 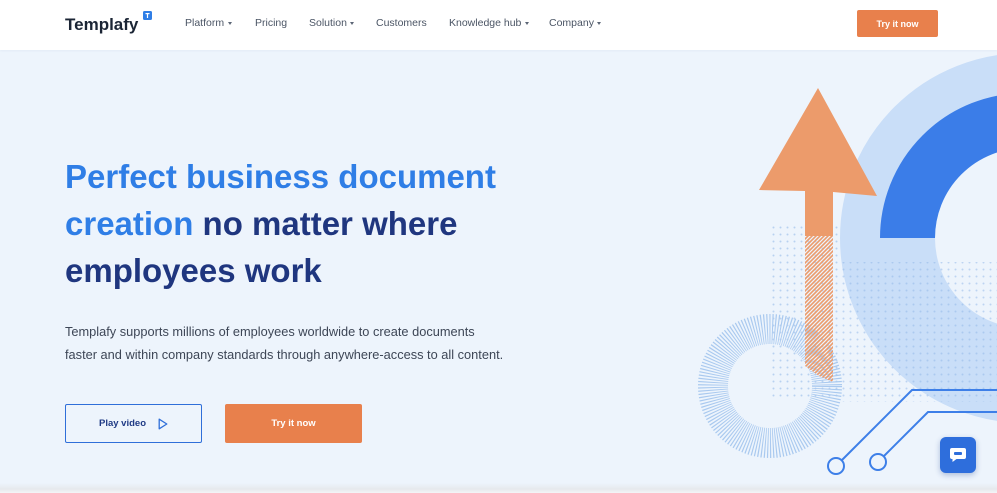 I want to click on play-video-label: Play video, so click(x=122, y=423).